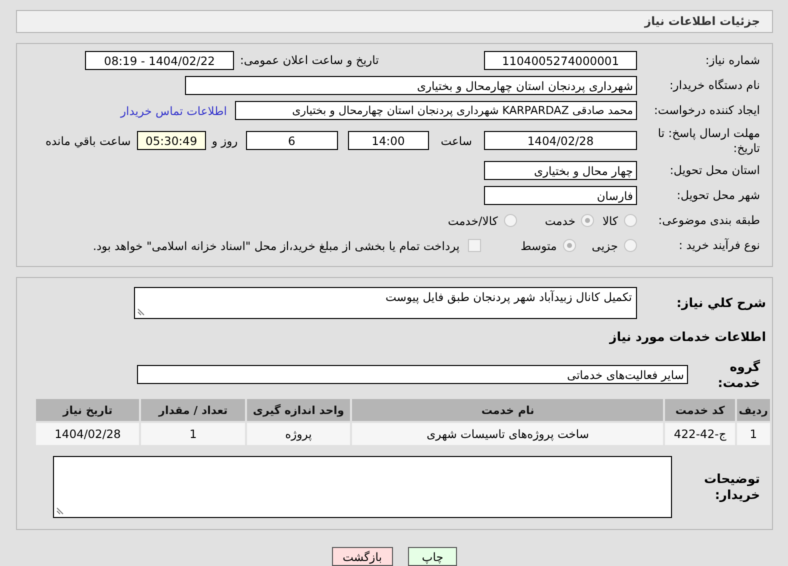 The image size is (788, 566). What do you see at coordinates (433, 556) in the screenshot?
I see `print-button: چاپ` at bounding box center [433, 556].